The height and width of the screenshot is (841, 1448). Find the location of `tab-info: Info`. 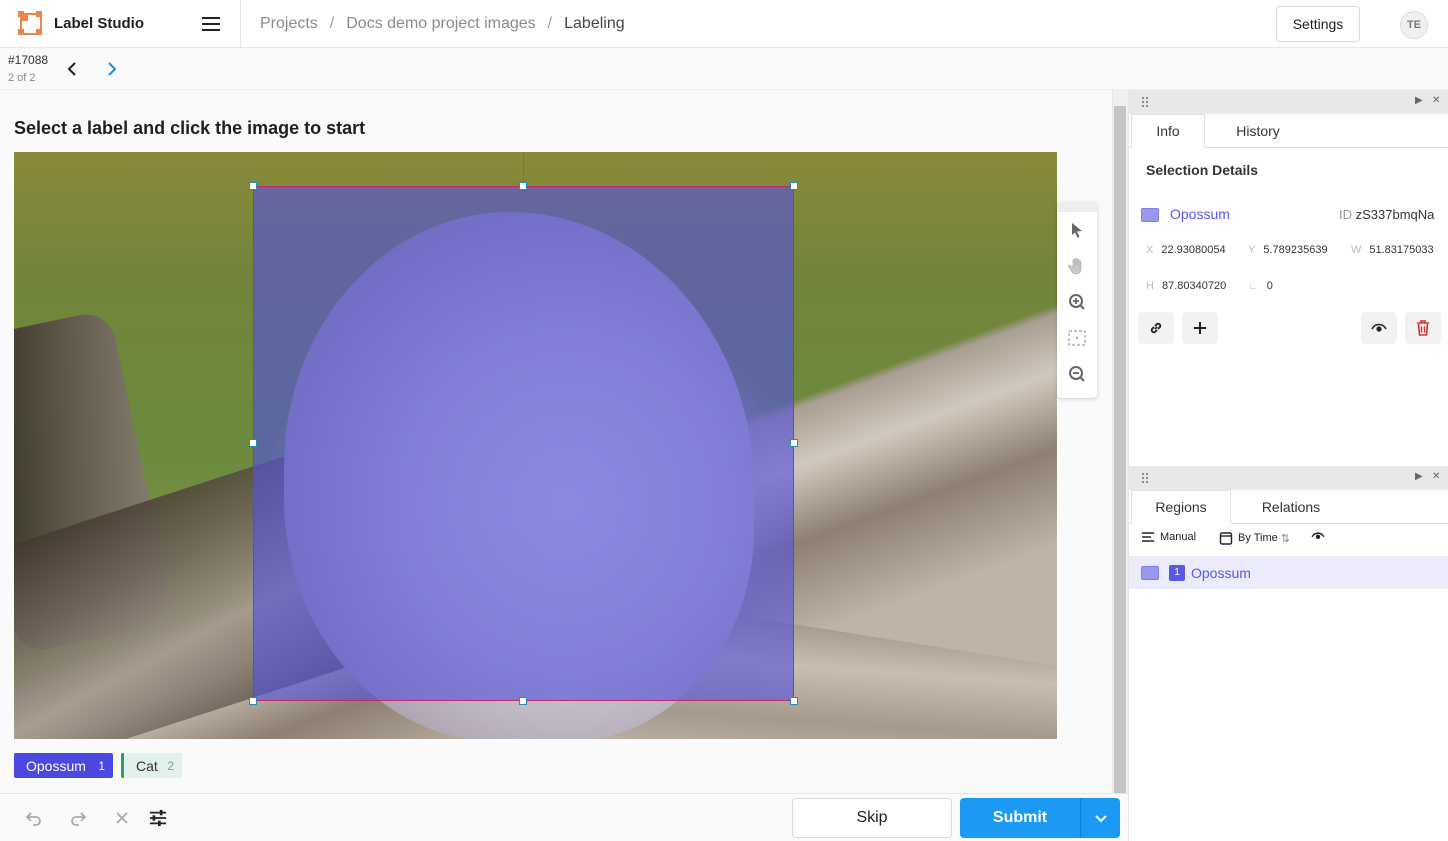

tab-info: Info is located at coordinates (1168, 131).